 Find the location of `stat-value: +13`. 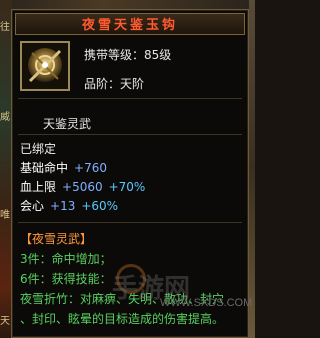

stat-value: +13 is located at coordinates (63, 206).